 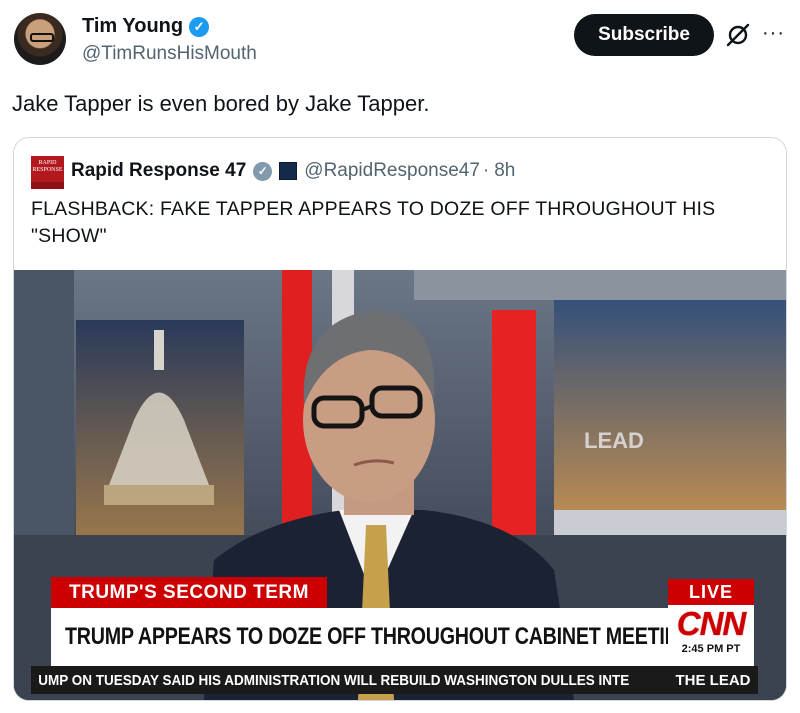 What do you see at coordinates (288, 171) in the screenshot?
I see `white-house-icon` at bounding box center [288, 171].